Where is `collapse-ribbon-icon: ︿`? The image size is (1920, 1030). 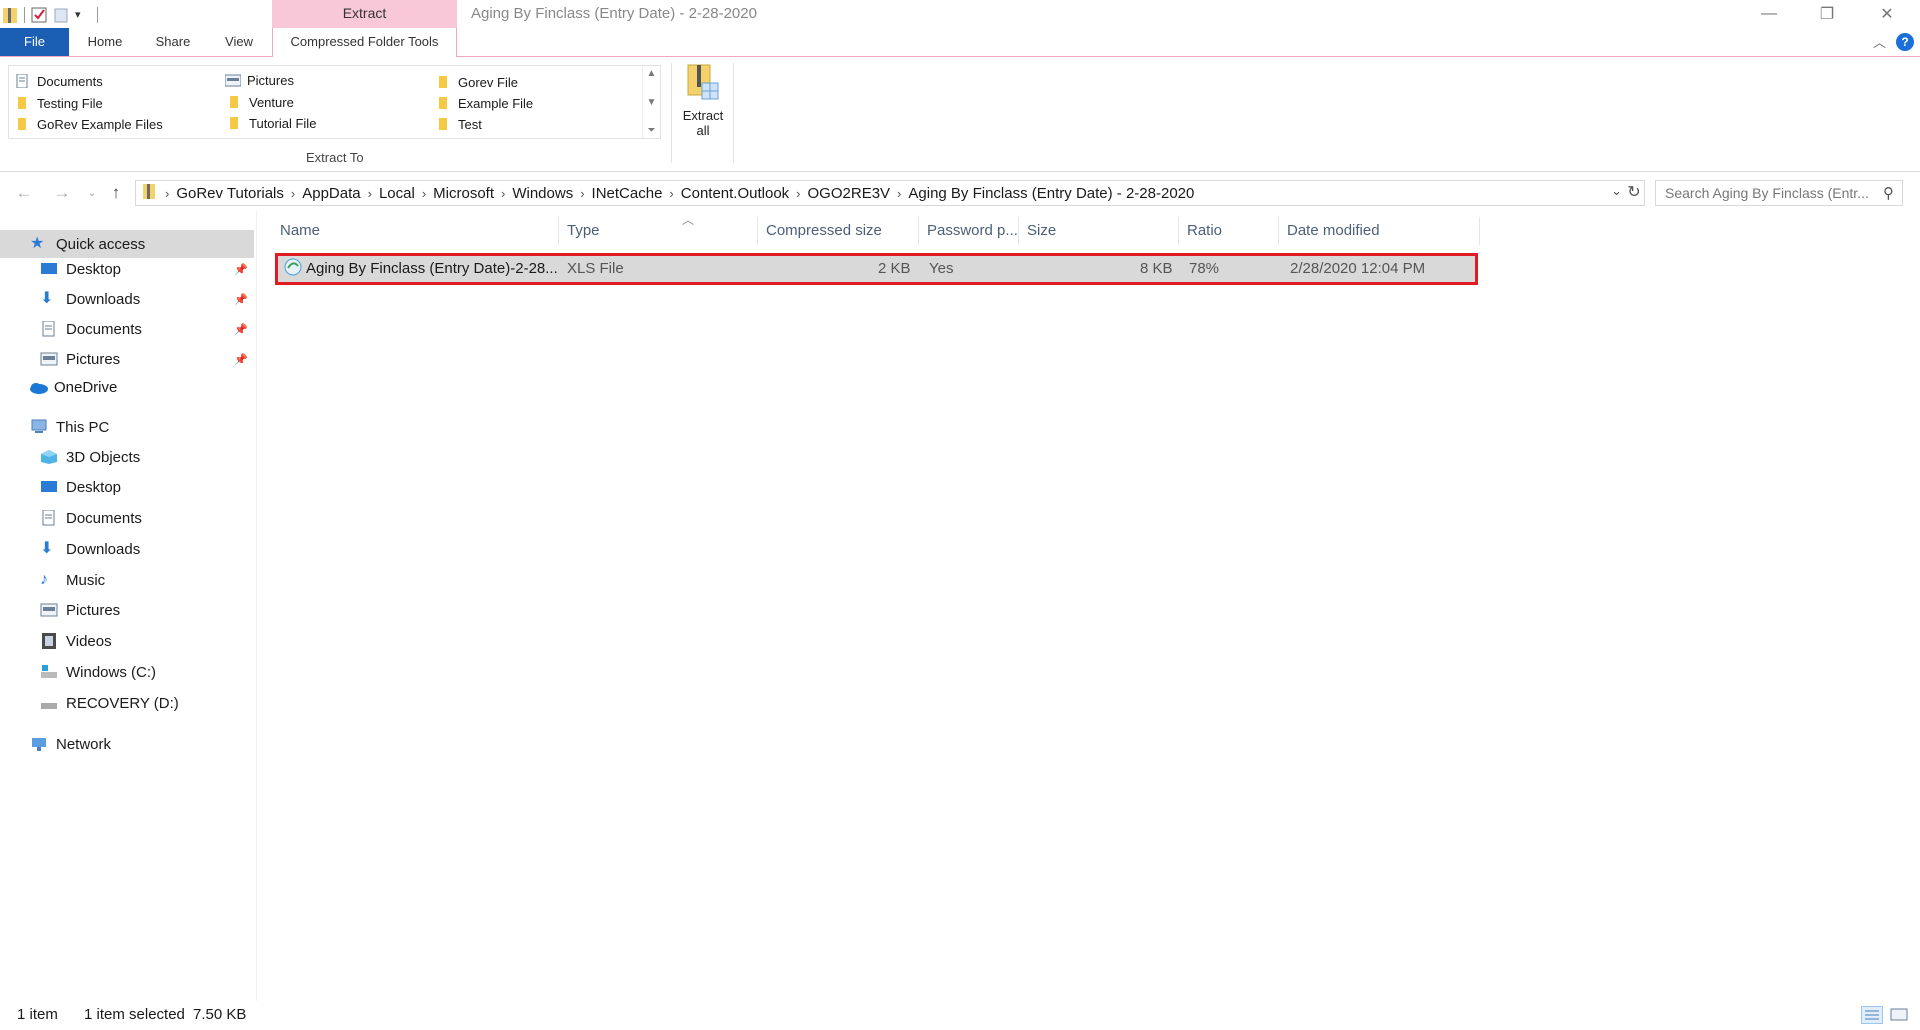 collapse-ribbon-icon: ︿ is located at coordinates (1879, 41).